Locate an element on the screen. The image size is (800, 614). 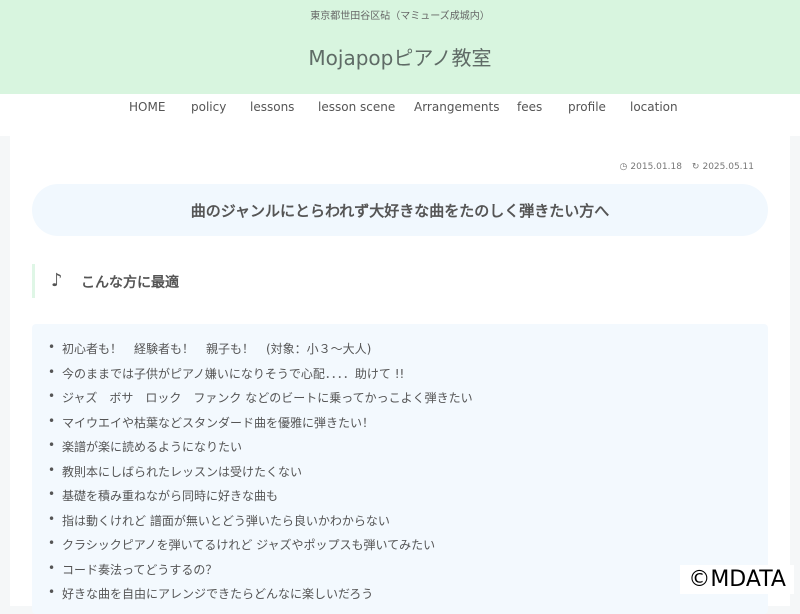
site-tagline: 東京都世田谷区砧（マミューズ成城内） is located at coordinates (400, 16).